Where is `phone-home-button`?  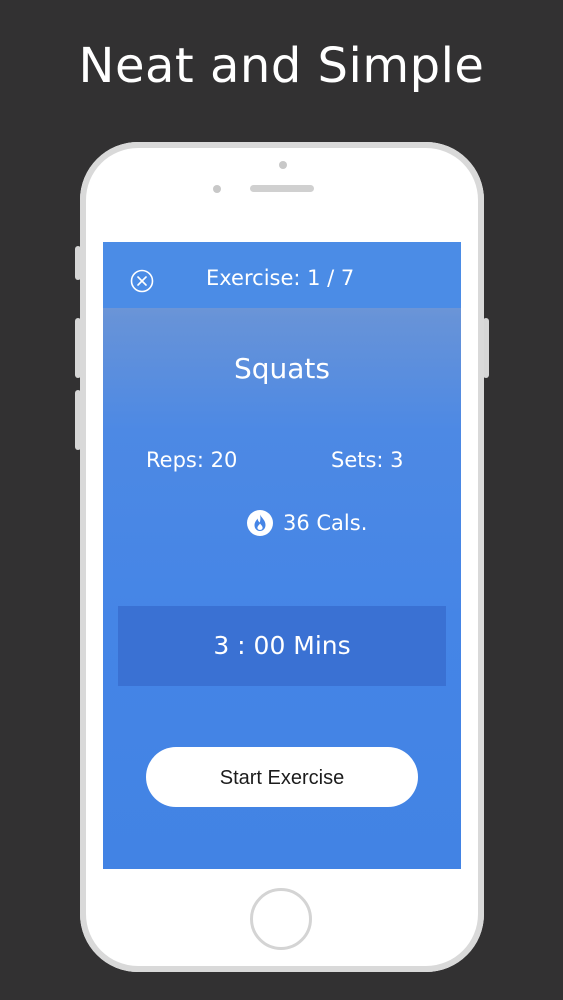 phone-home-button is located at coordinates (281, 919).